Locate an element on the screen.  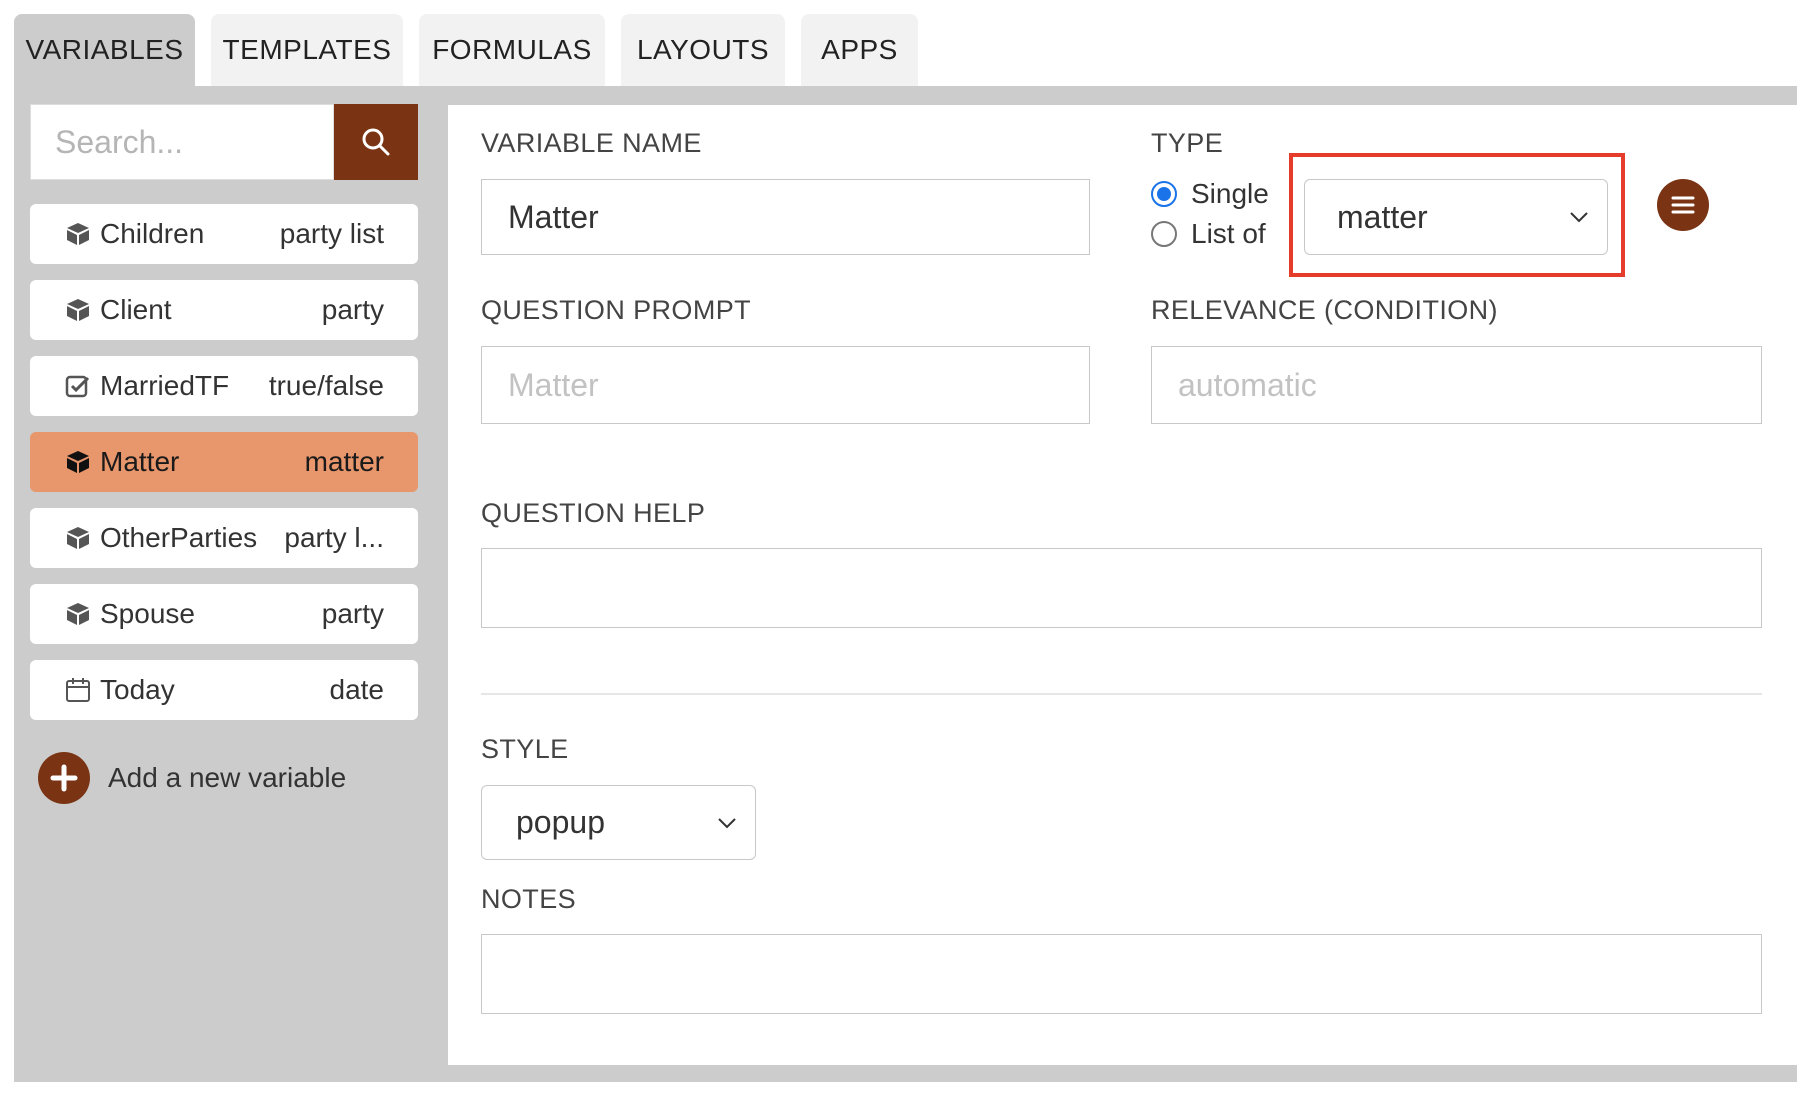
variable-search is located at coordinates (224, 142).